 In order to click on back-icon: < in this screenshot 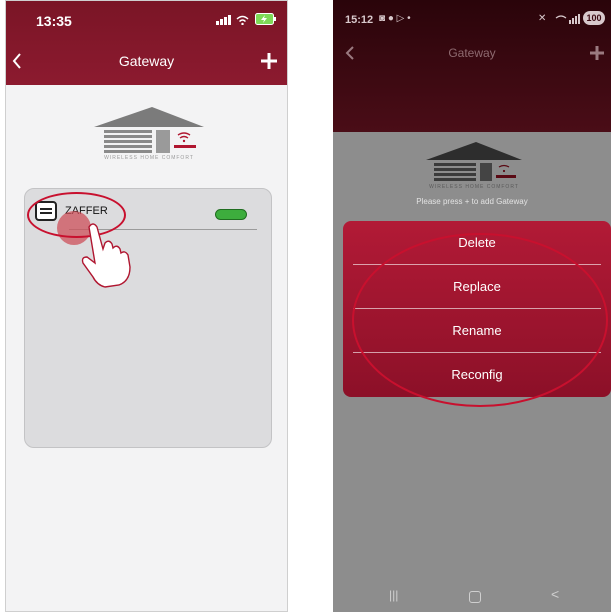, I will do `click(555, 594)`.